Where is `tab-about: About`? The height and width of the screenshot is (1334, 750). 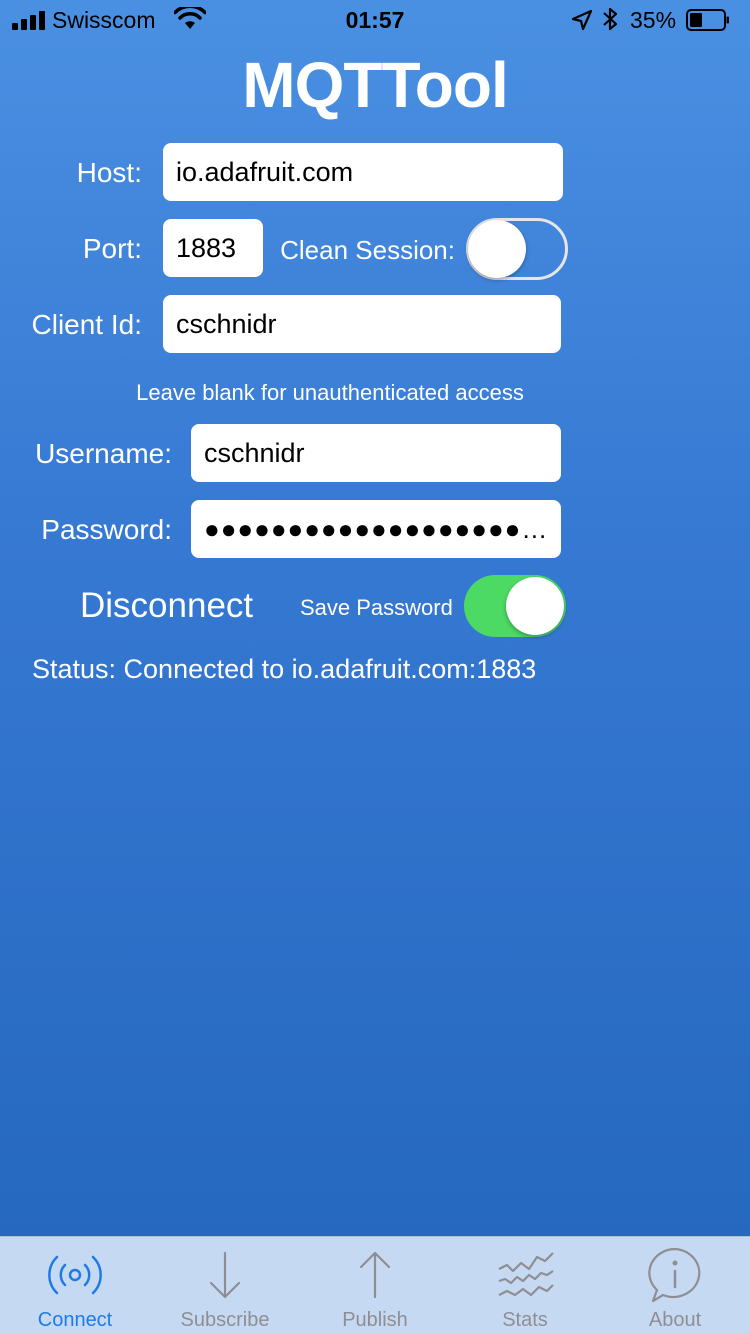 tab-about: About is located at coordinates (675, 1285).